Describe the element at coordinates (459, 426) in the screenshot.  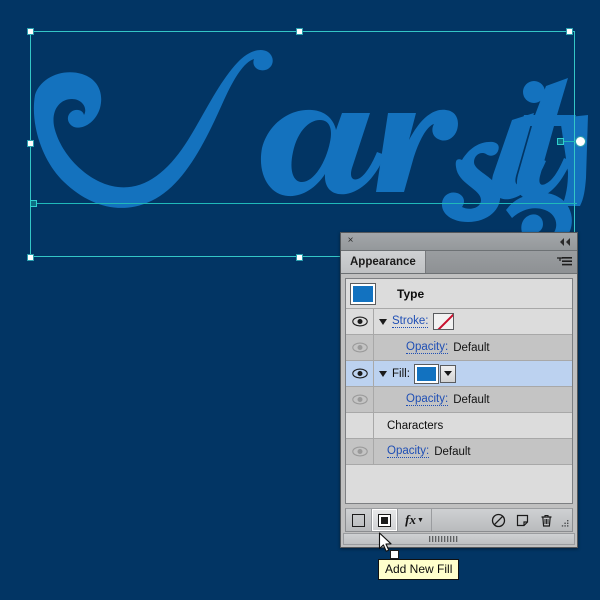
I see `appearance-row-characters: Characters` at that location.